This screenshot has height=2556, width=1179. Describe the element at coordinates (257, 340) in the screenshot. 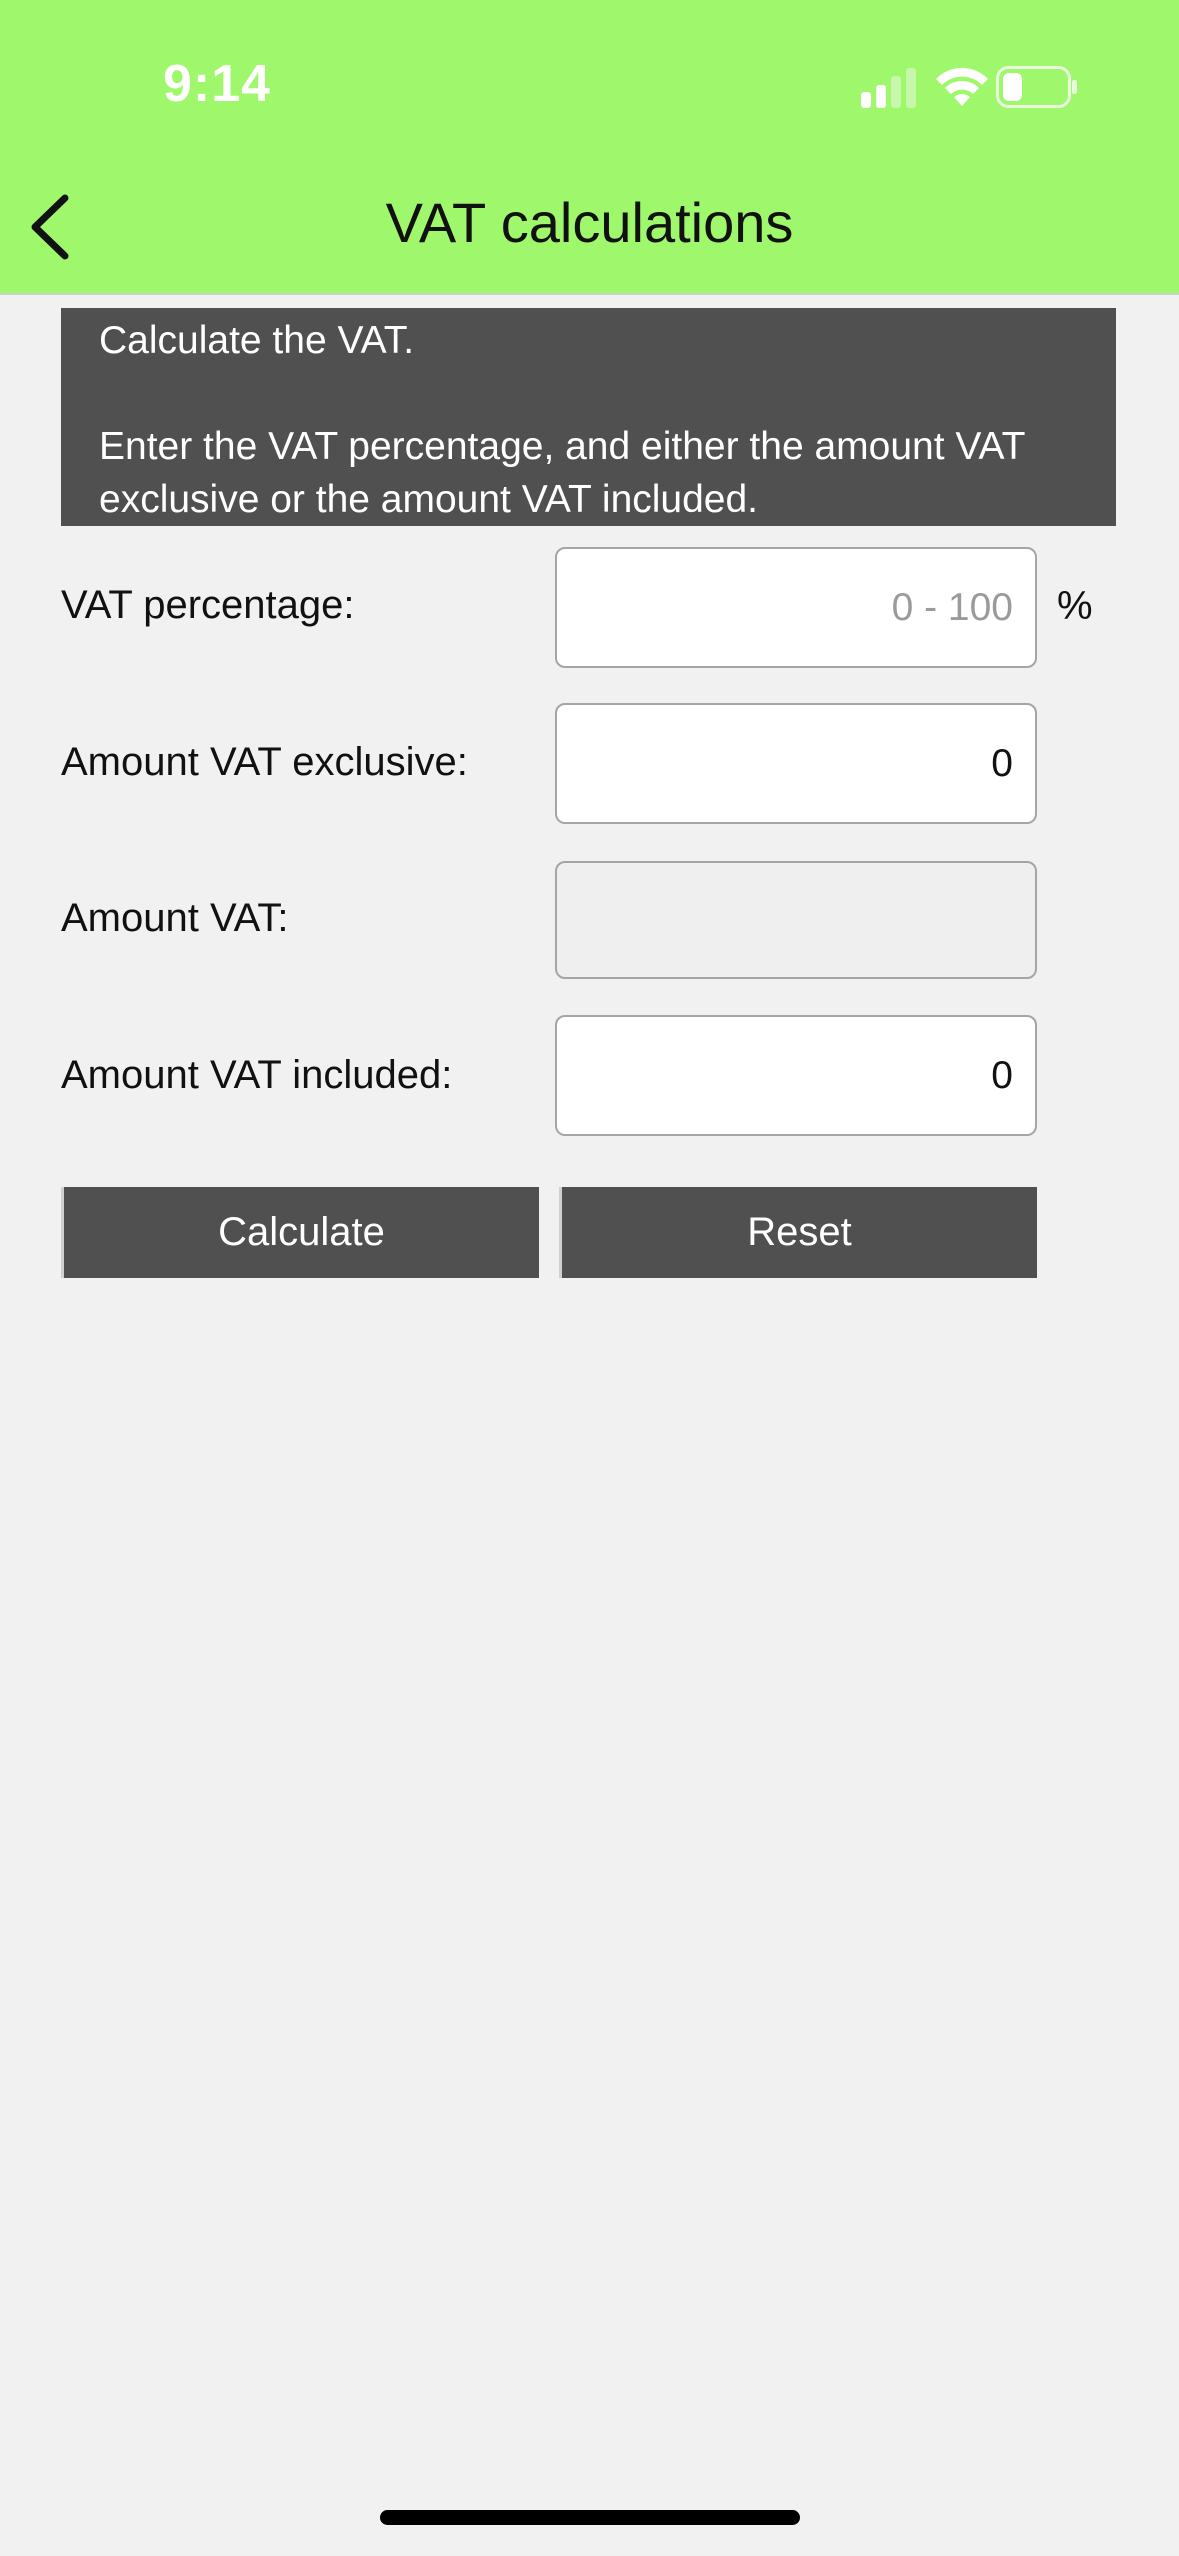

I see `info-line-1: Calculate the VAT.` at that location.